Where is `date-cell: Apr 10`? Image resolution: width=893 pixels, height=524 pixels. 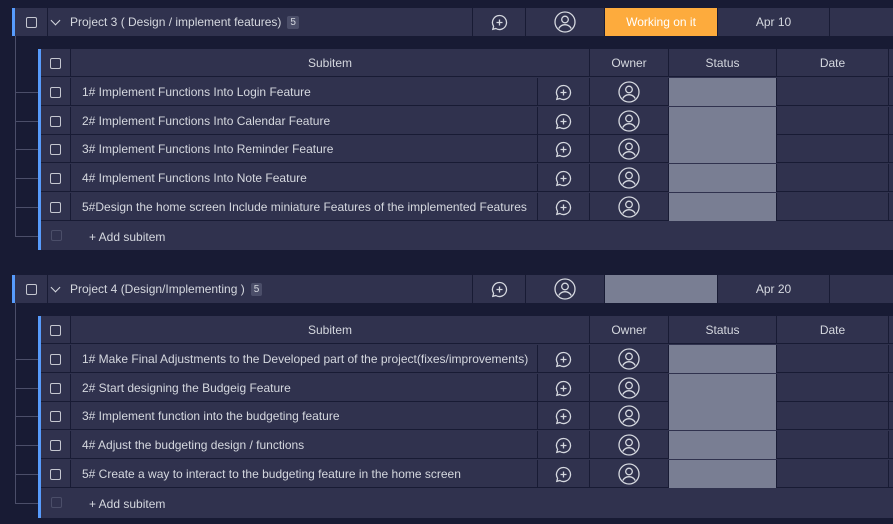 date-cell: Apr 10 is located at coordinates (774, 22).